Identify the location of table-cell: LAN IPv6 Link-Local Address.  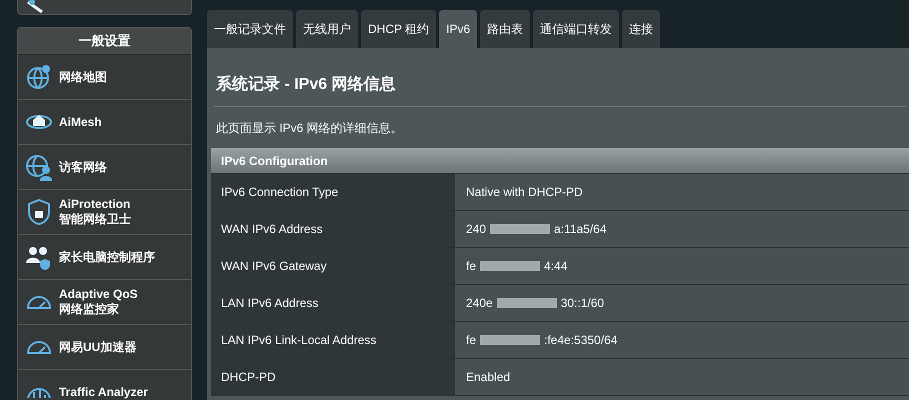
(333, 340).